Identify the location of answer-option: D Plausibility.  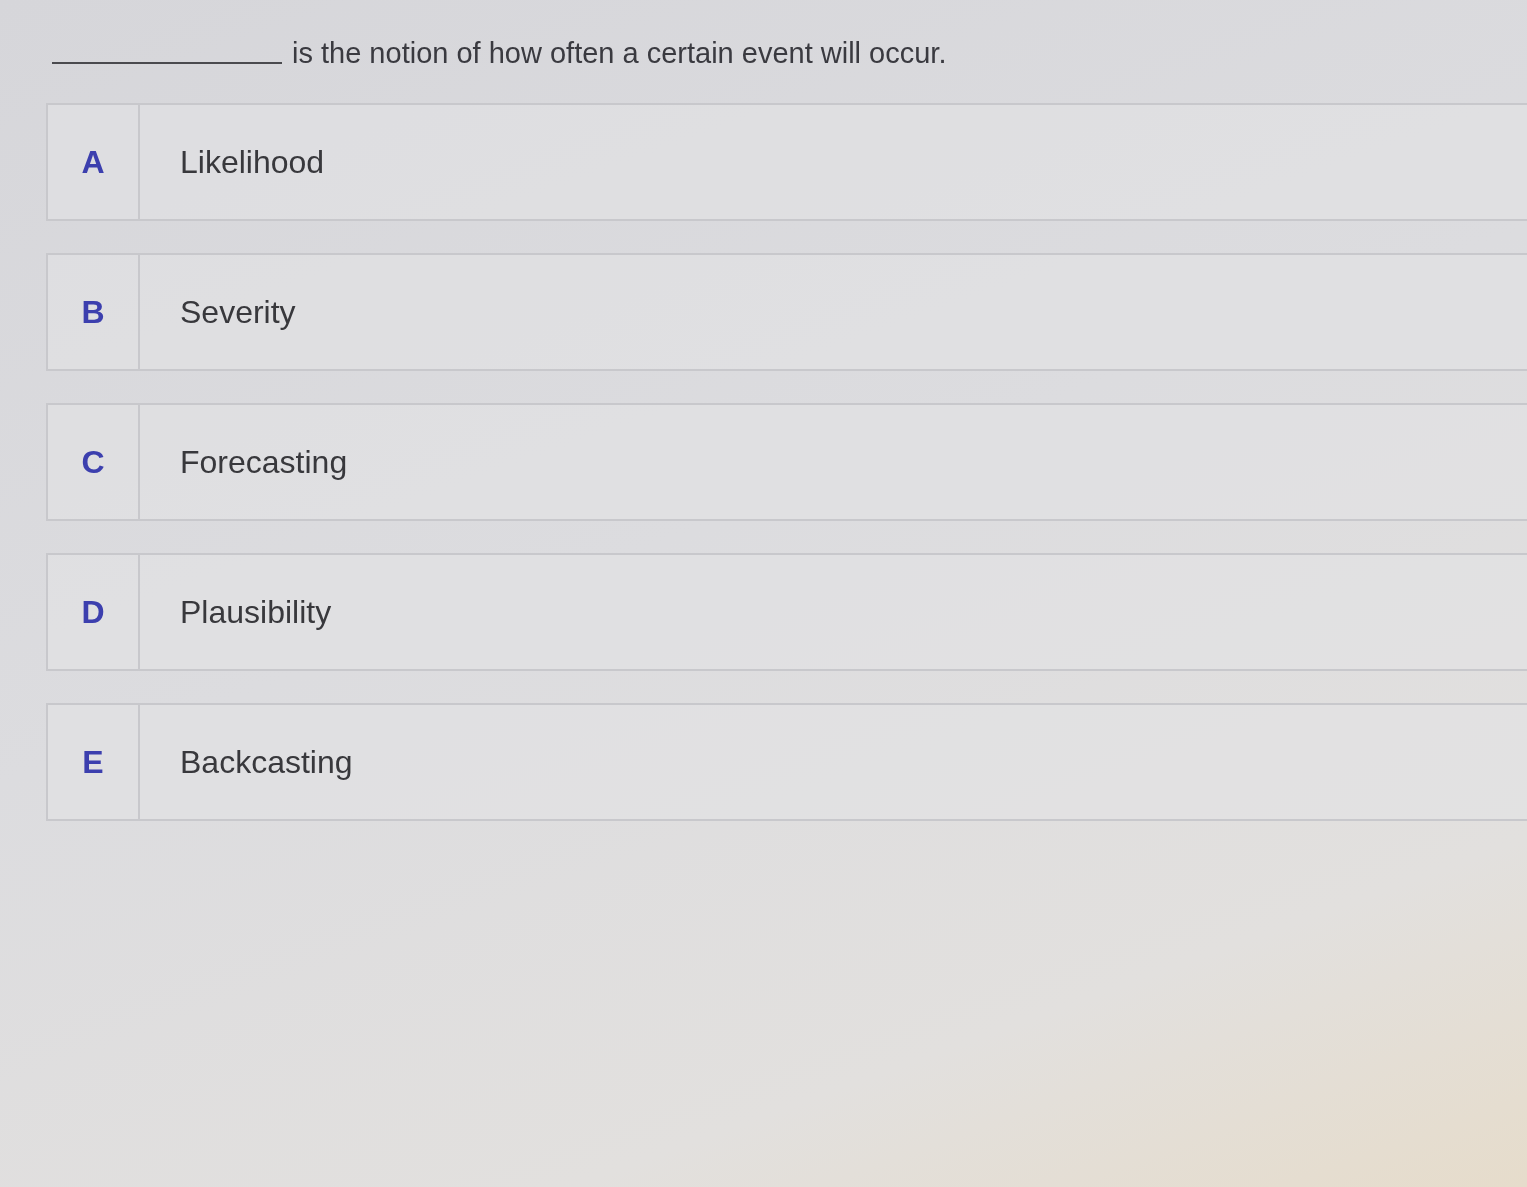
(786, 612).